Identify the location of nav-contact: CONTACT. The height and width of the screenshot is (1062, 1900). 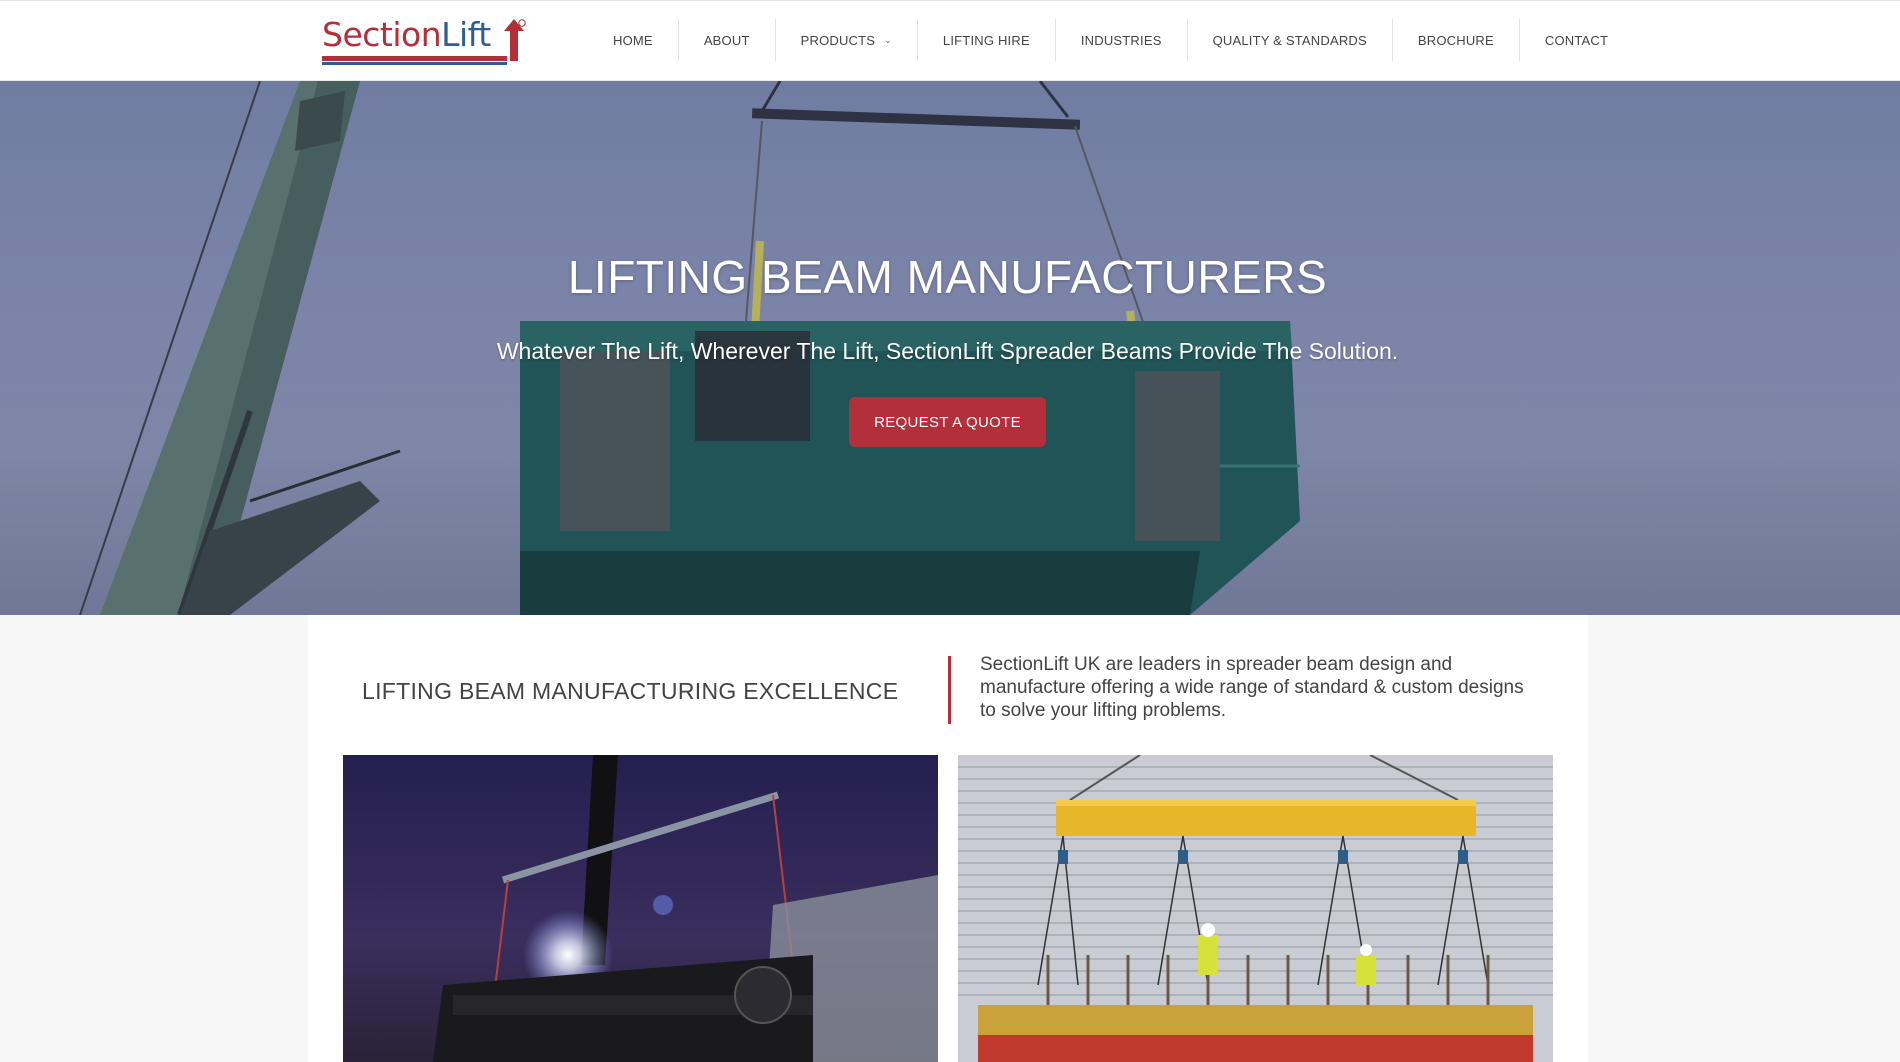
(1575, 40).